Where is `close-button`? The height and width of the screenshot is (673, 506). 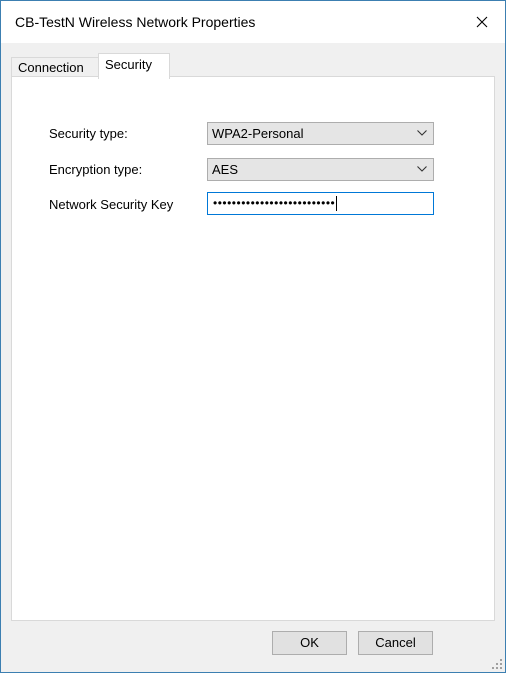
close-button is located at coordinates (482, 22).